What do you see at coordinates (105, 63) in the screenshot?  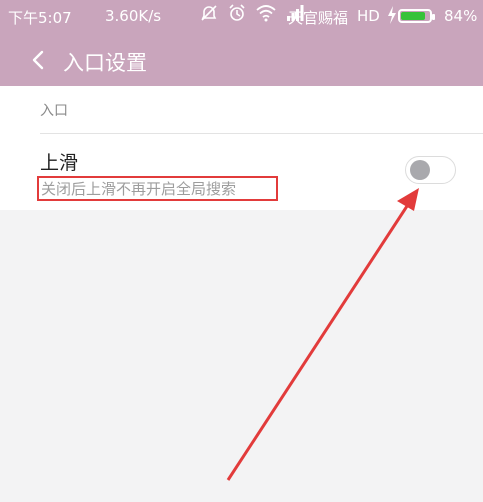 I see `page-title: 入口设置` at bounding box center [105, 63].